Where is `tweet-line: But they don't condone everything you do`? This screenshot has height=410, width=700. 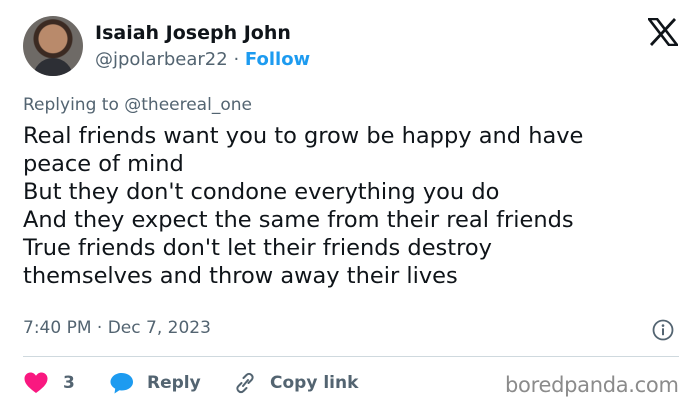 tweet-line: But they don't condone everything you do is located at coordinates (261, 192).